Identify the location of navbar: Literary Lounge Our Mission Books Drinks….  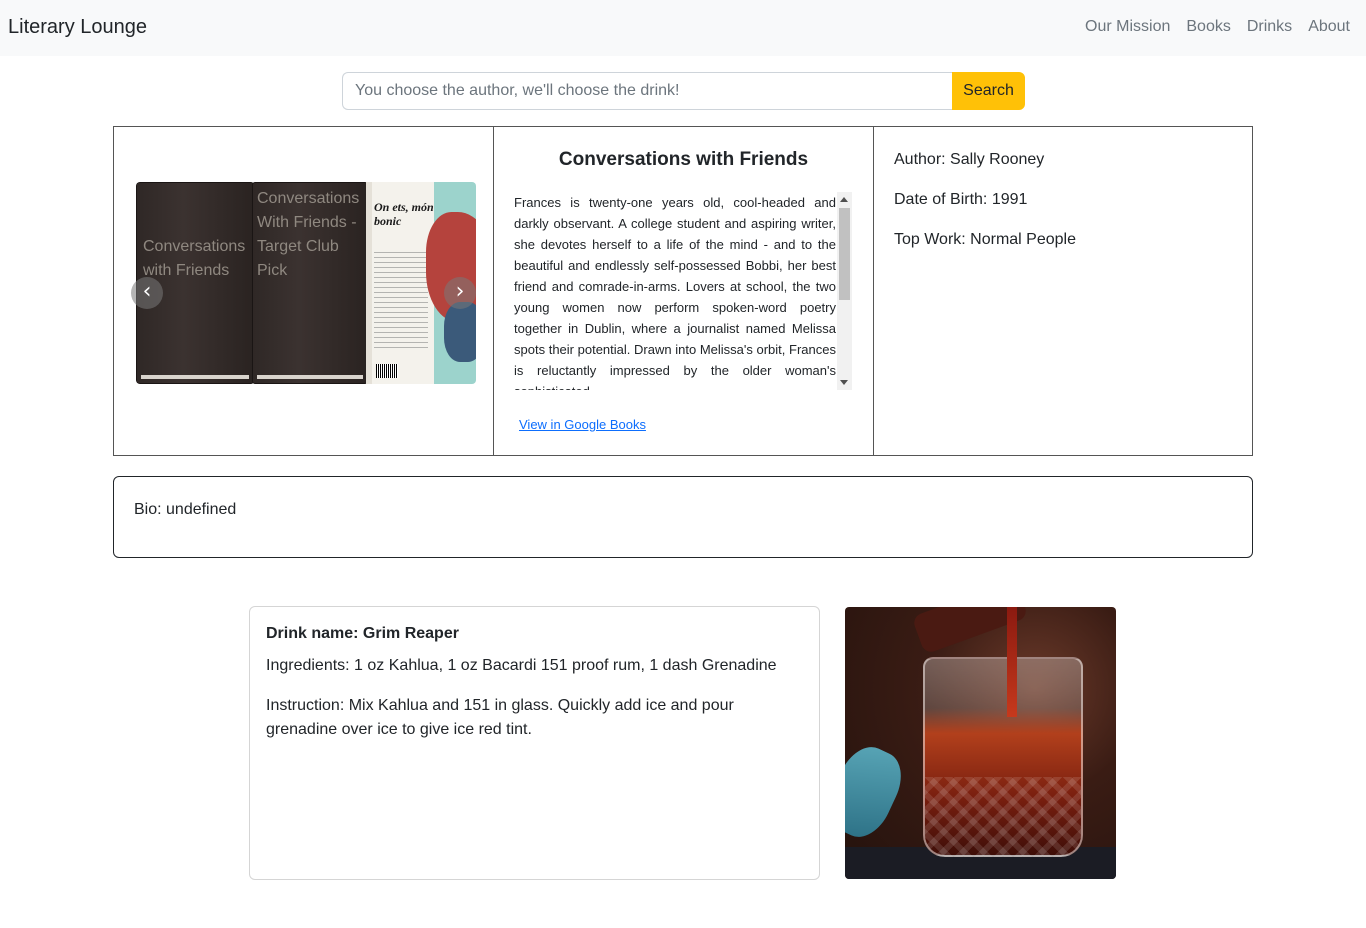
(683, 28).